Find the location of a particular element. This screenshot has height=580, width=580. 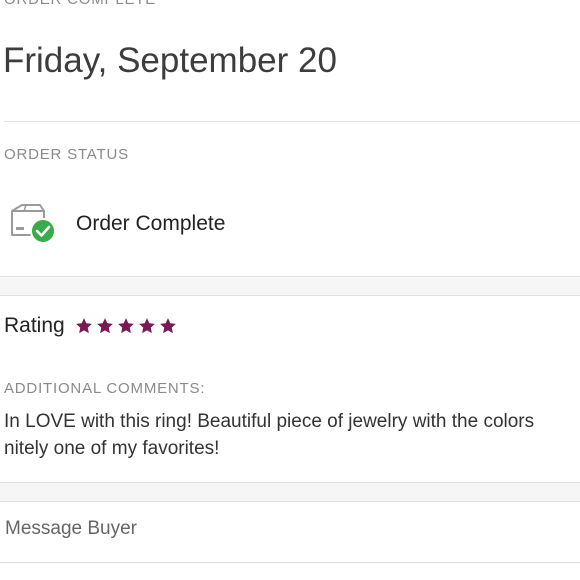

rating-row: Rating is located at coordinates (92, 326).